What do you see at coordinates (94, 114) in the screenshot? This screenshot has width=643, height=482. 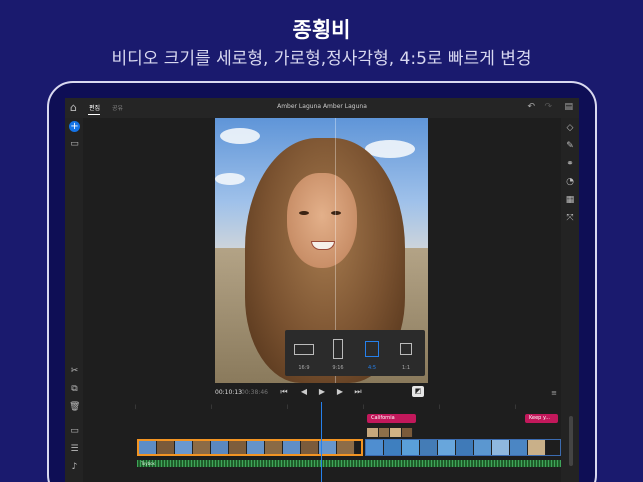 I see `active-tab-indicator` at bounding box center [94, 114].